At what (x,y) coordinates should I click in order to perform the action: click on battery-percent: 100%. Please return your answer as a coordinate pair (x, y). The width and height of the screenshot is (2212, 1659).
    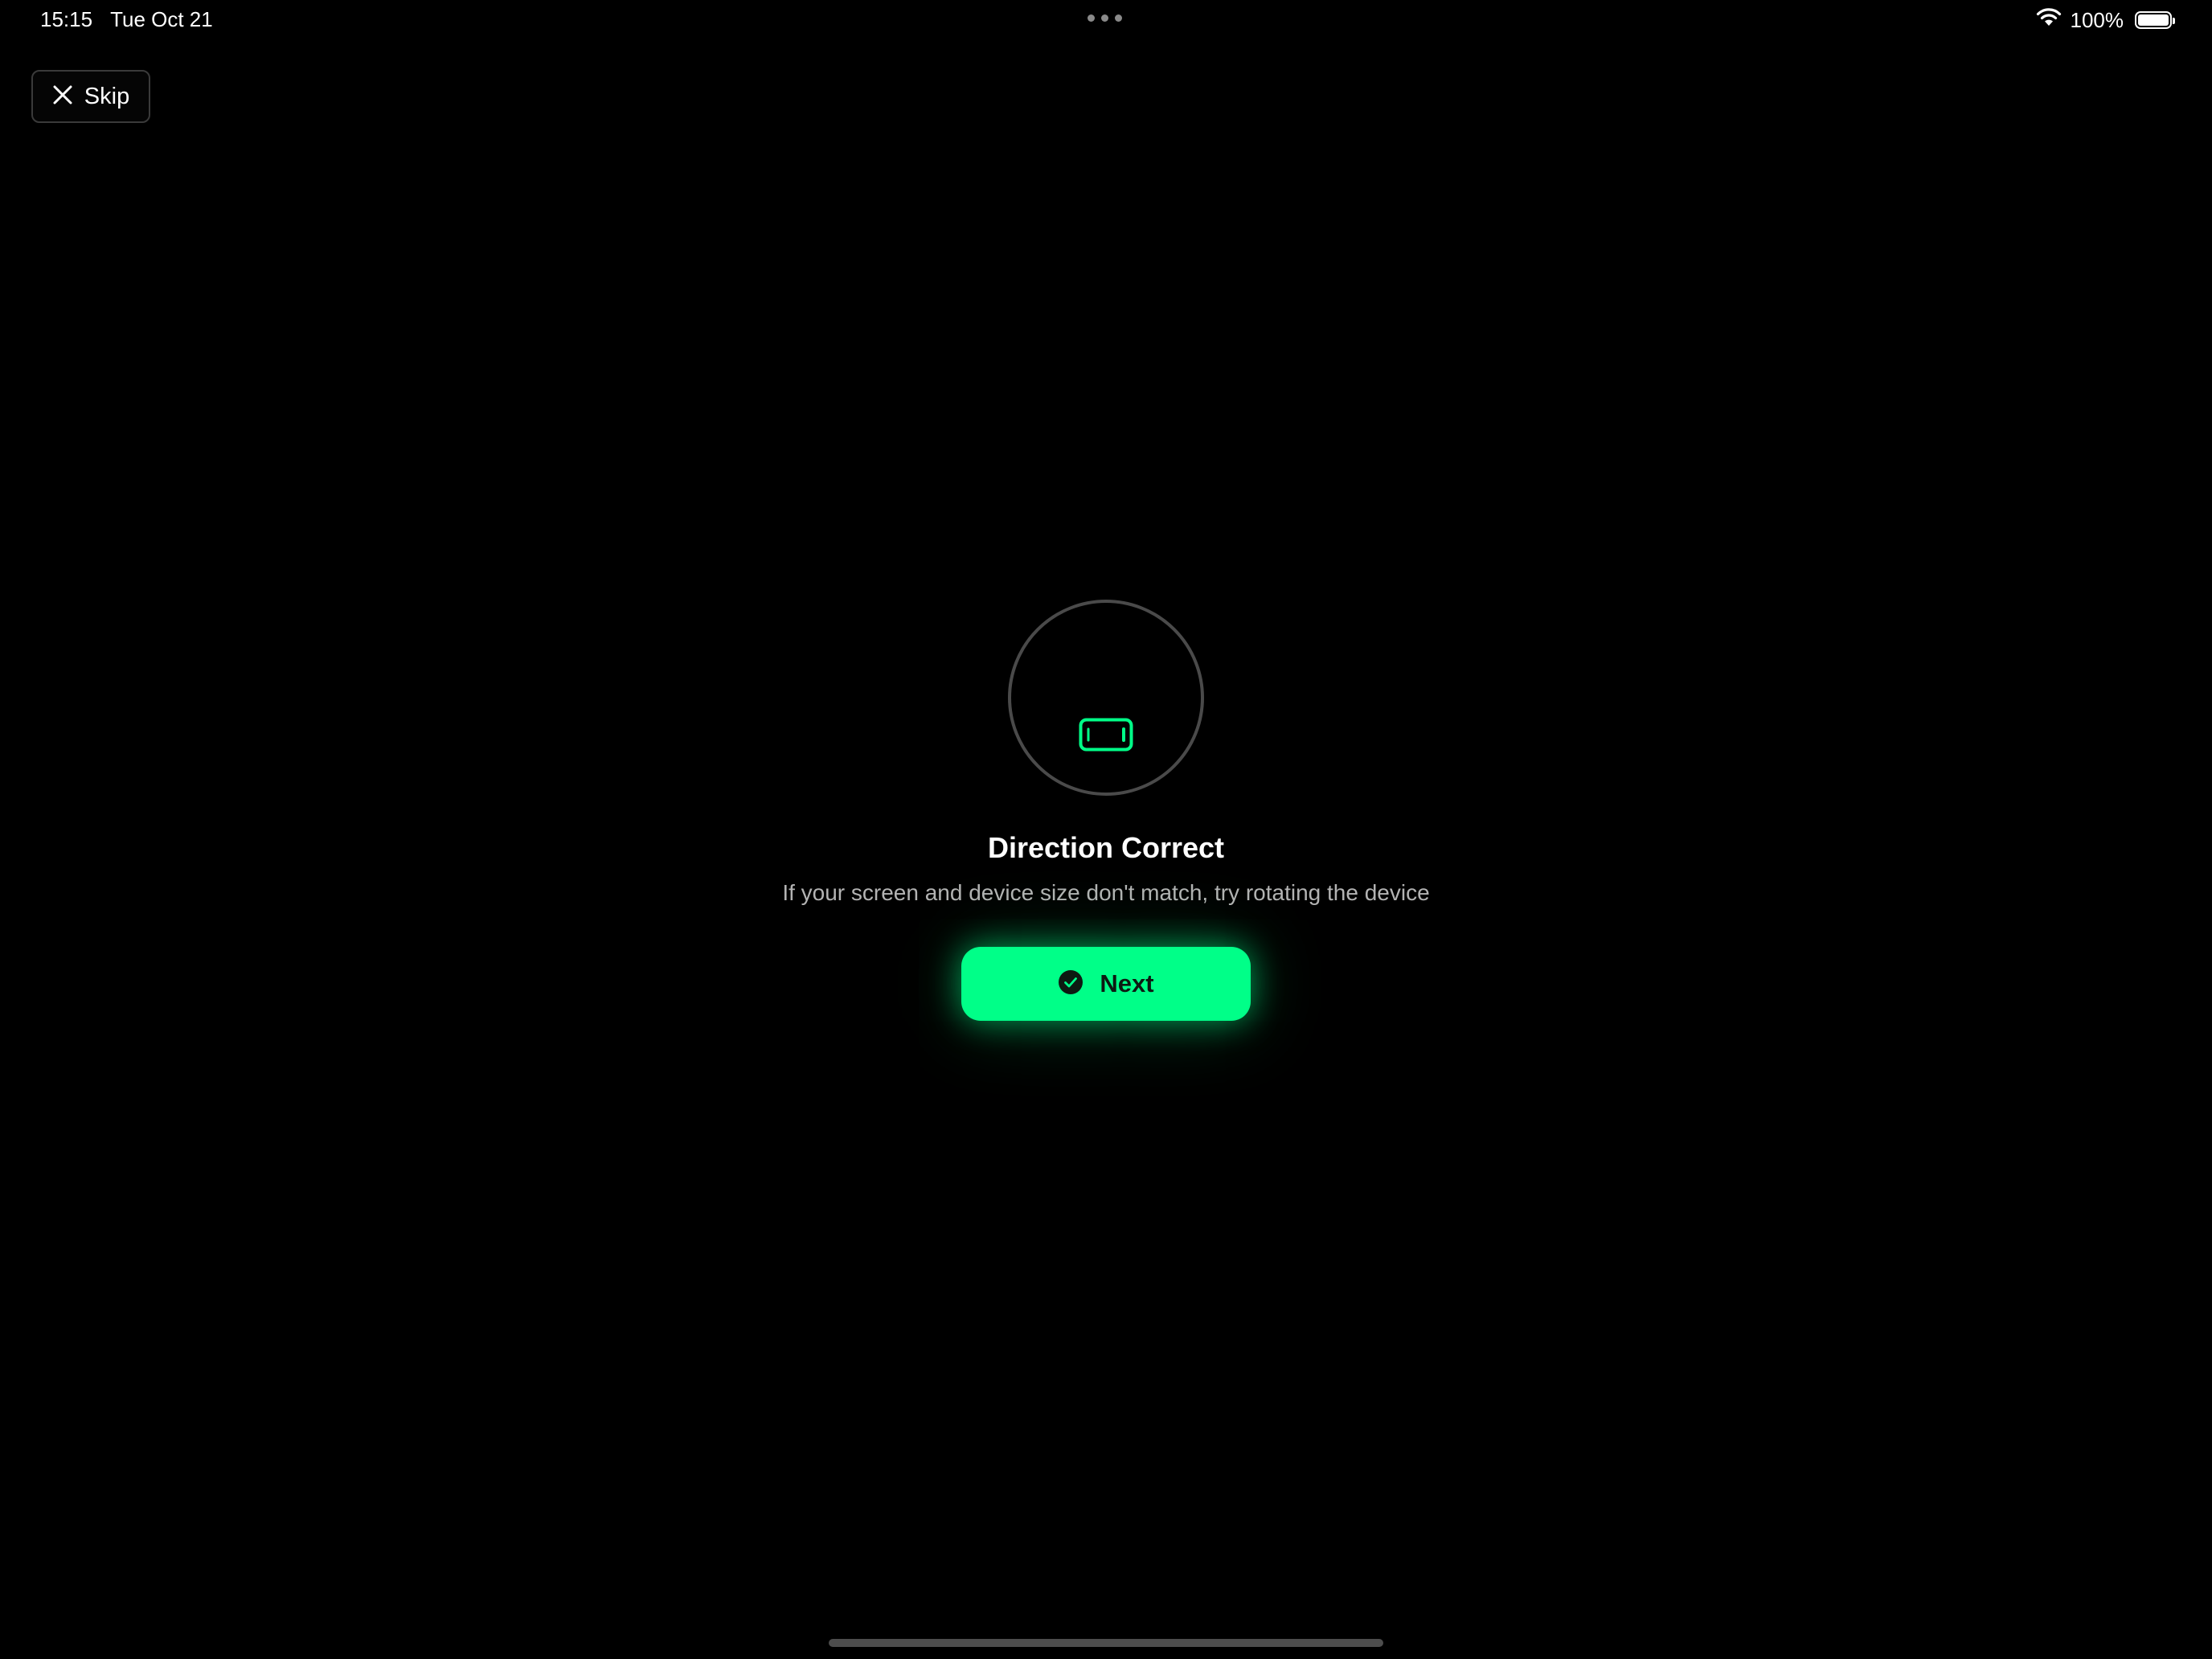
    Looking at the image, I should click on (2097, 19).